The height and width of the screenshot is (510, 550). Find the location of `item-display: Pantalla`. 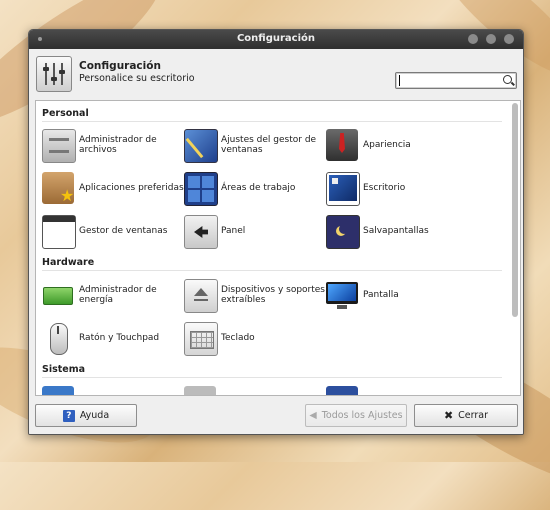

item-display: Pantalla is located at coordinates (397, 295).